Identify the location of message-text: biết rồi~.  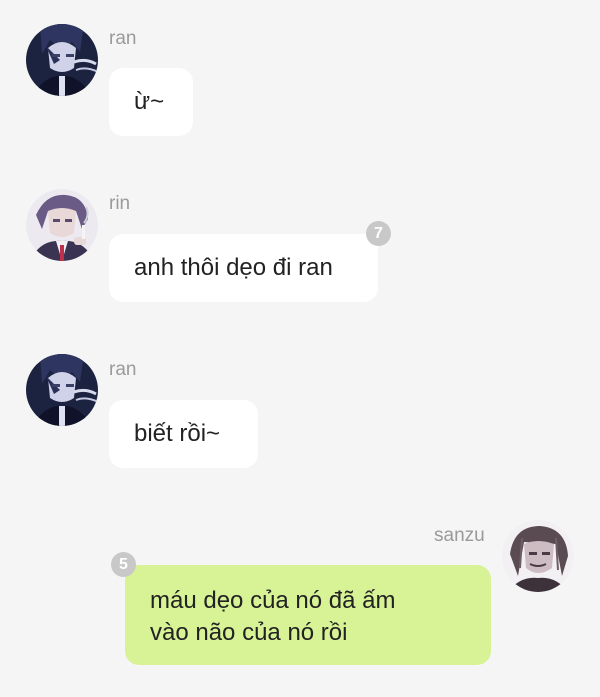
(177, 433).